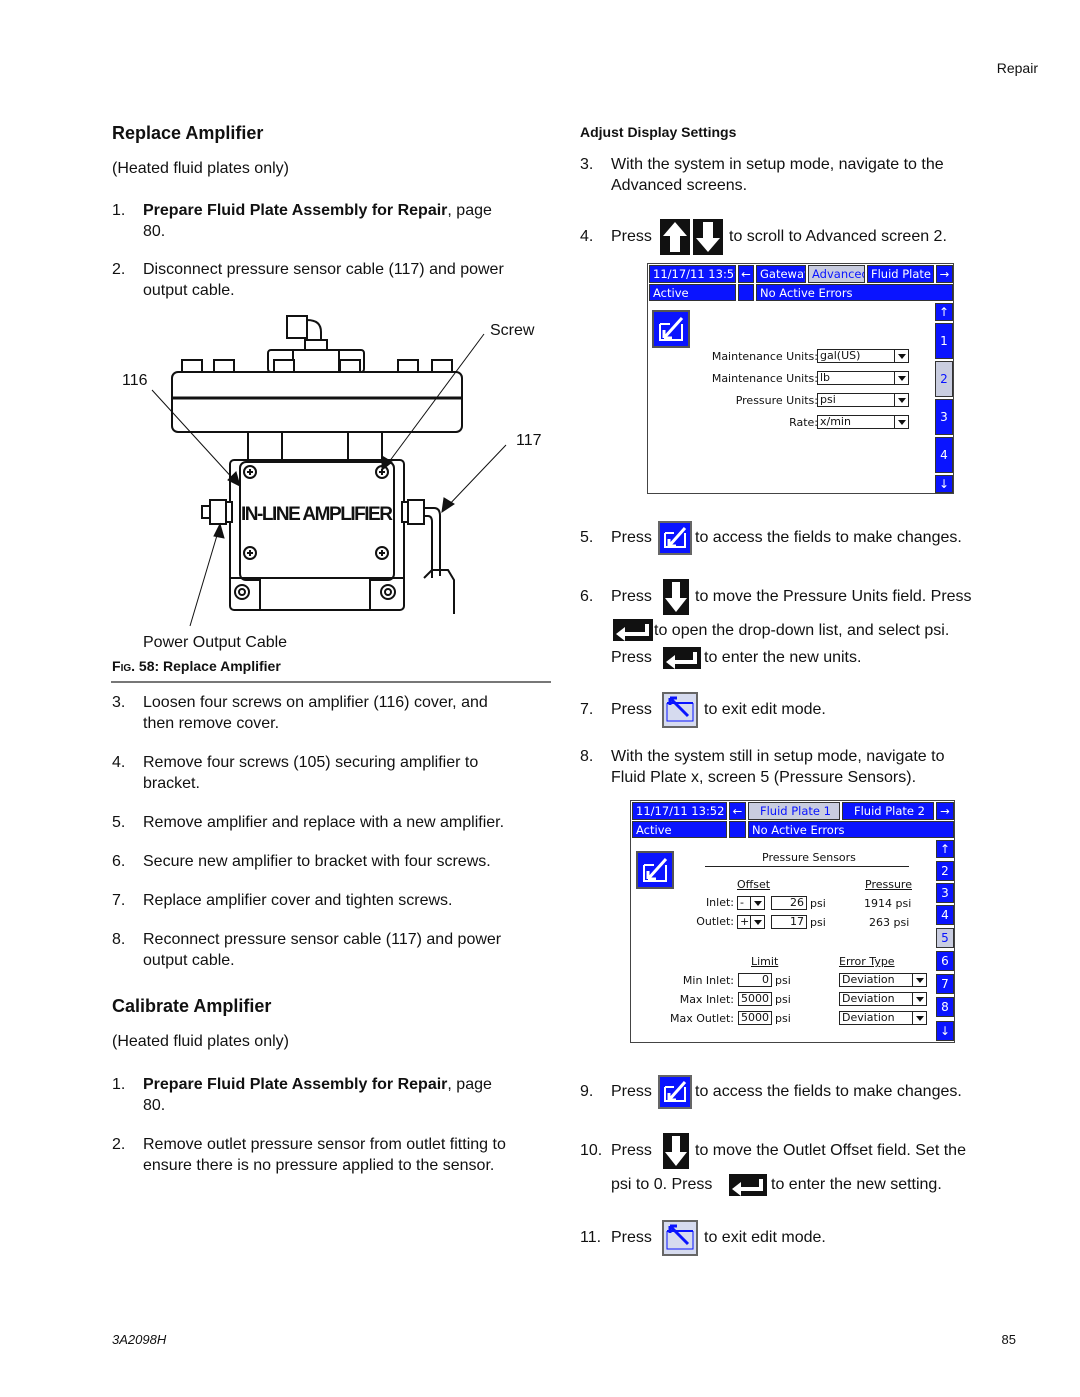  Describe the element at coordinates (781, 274) in the screenshot. I see `tab-gateway: Gateway` at that location.